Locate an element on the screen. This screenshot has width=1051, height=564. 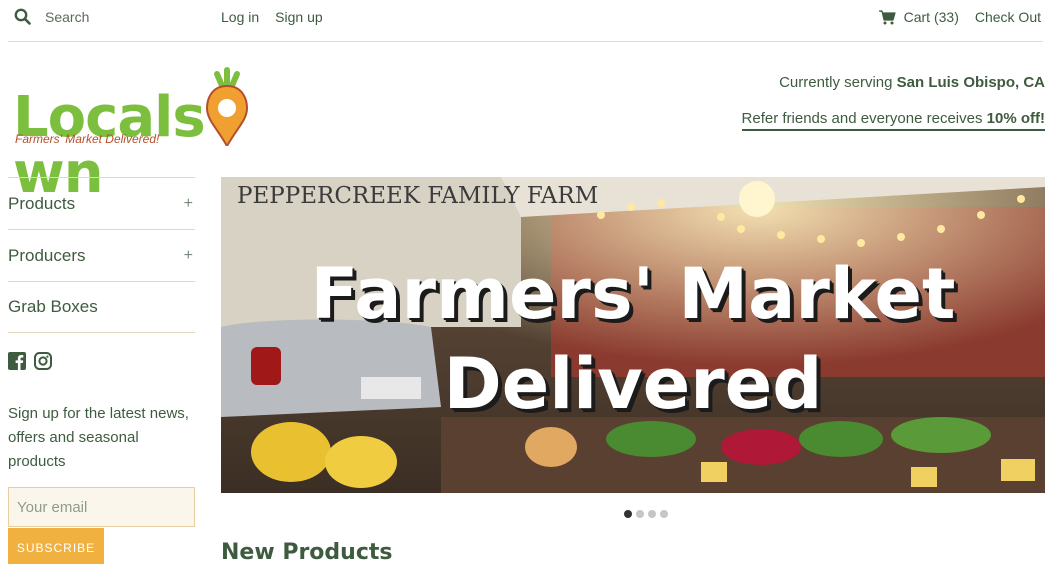
sidebar-item-producers: Producers + is located at coordinates (101, 255).